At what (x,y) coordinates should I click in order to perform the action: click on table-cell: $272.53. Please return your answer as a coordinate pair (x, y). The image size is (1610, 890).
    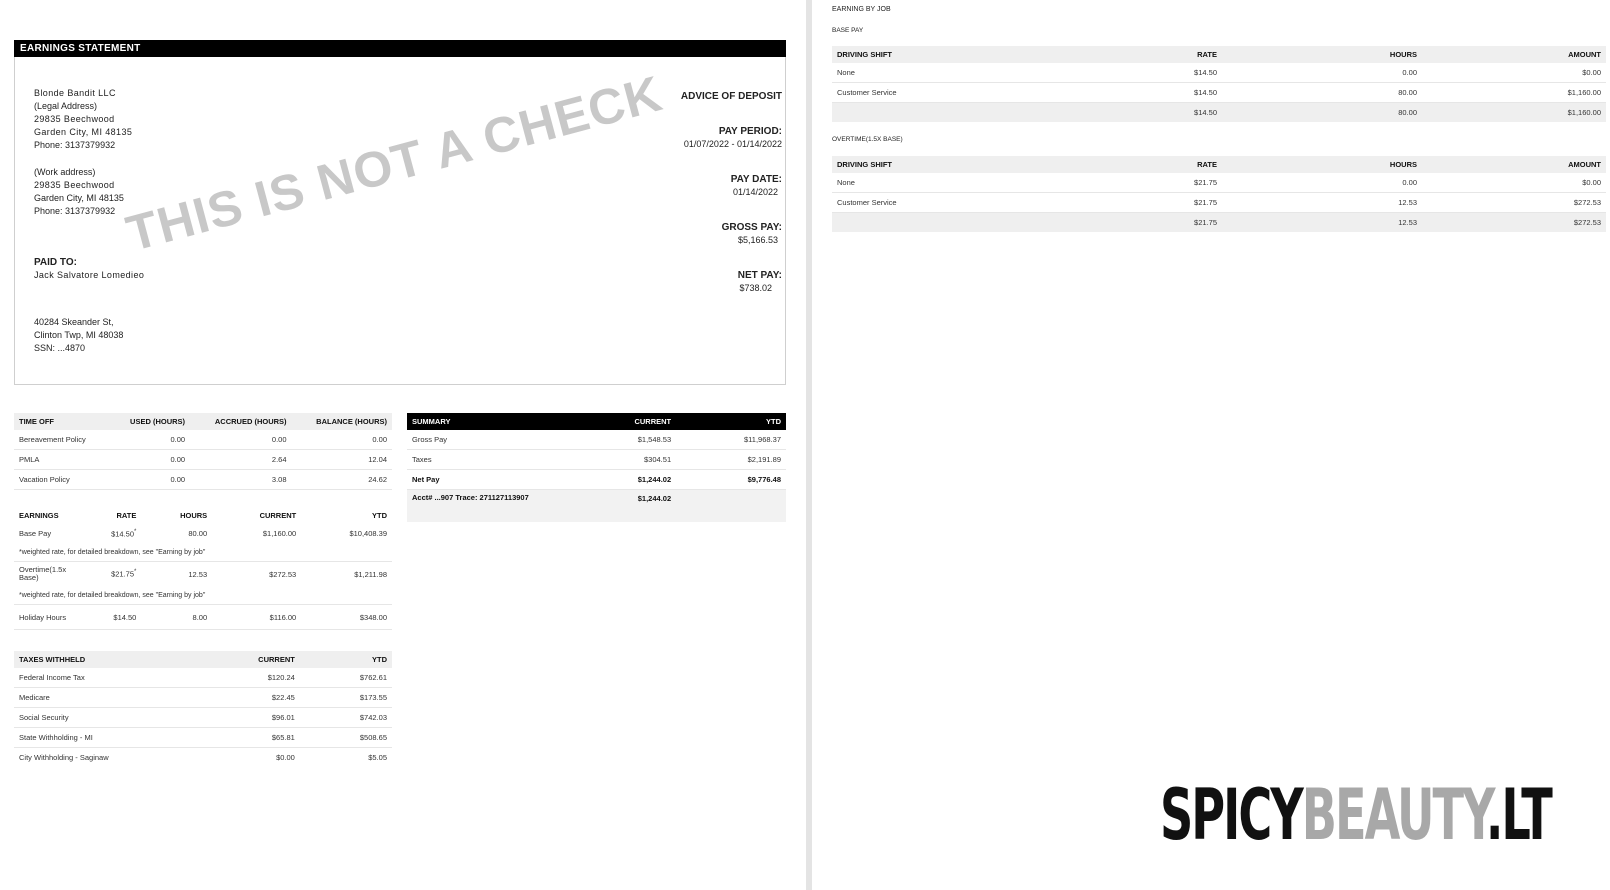
    Looking at the image, I should click on (283, 574).